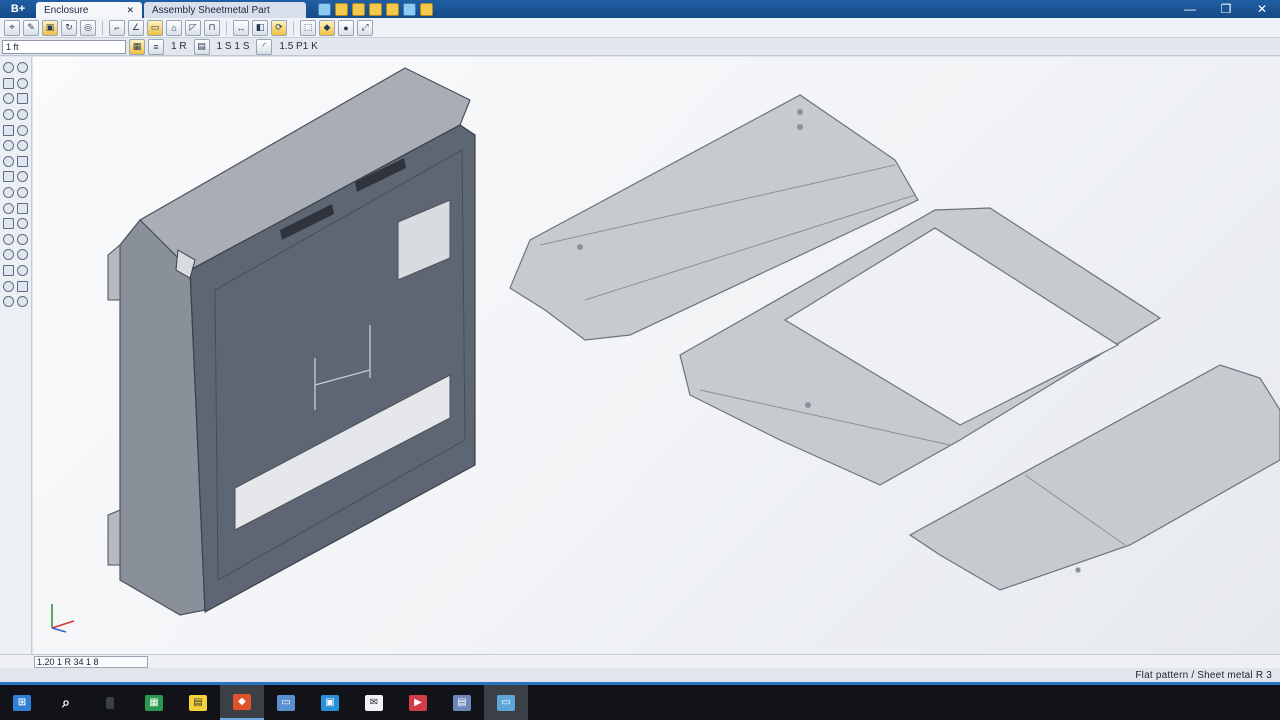  I want to click on document-tab-assembly: Assembly Sheetmetal Part, so click(225, 10).